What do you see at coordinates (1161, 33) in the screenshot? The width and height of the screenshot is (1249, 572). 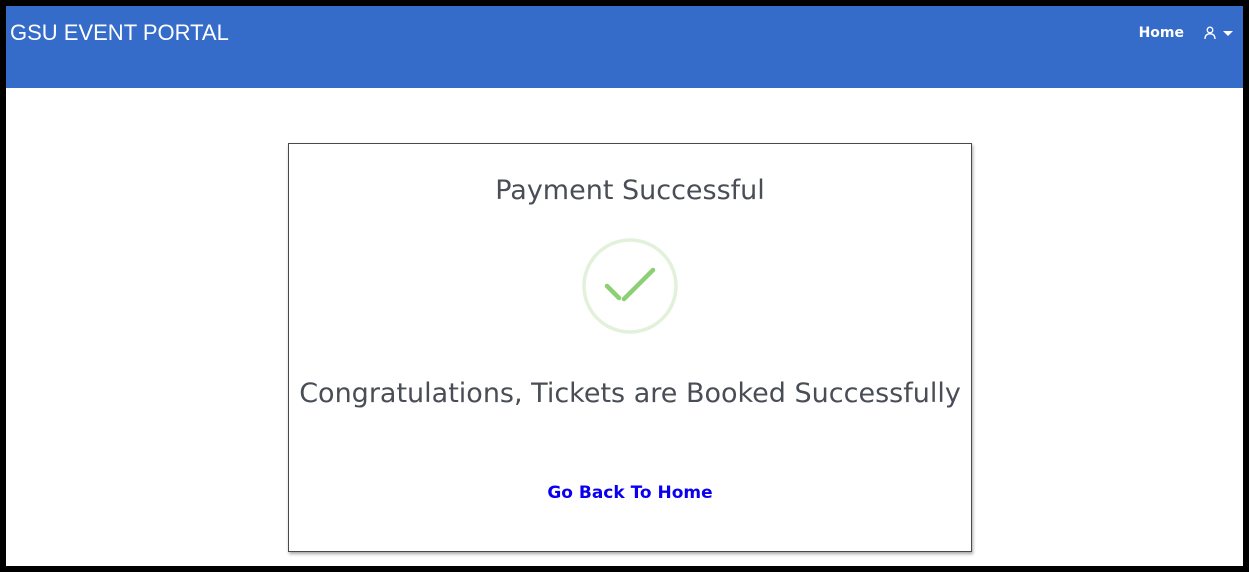 I see `nav-home-link: Home` at bounding box center [1161, 33].